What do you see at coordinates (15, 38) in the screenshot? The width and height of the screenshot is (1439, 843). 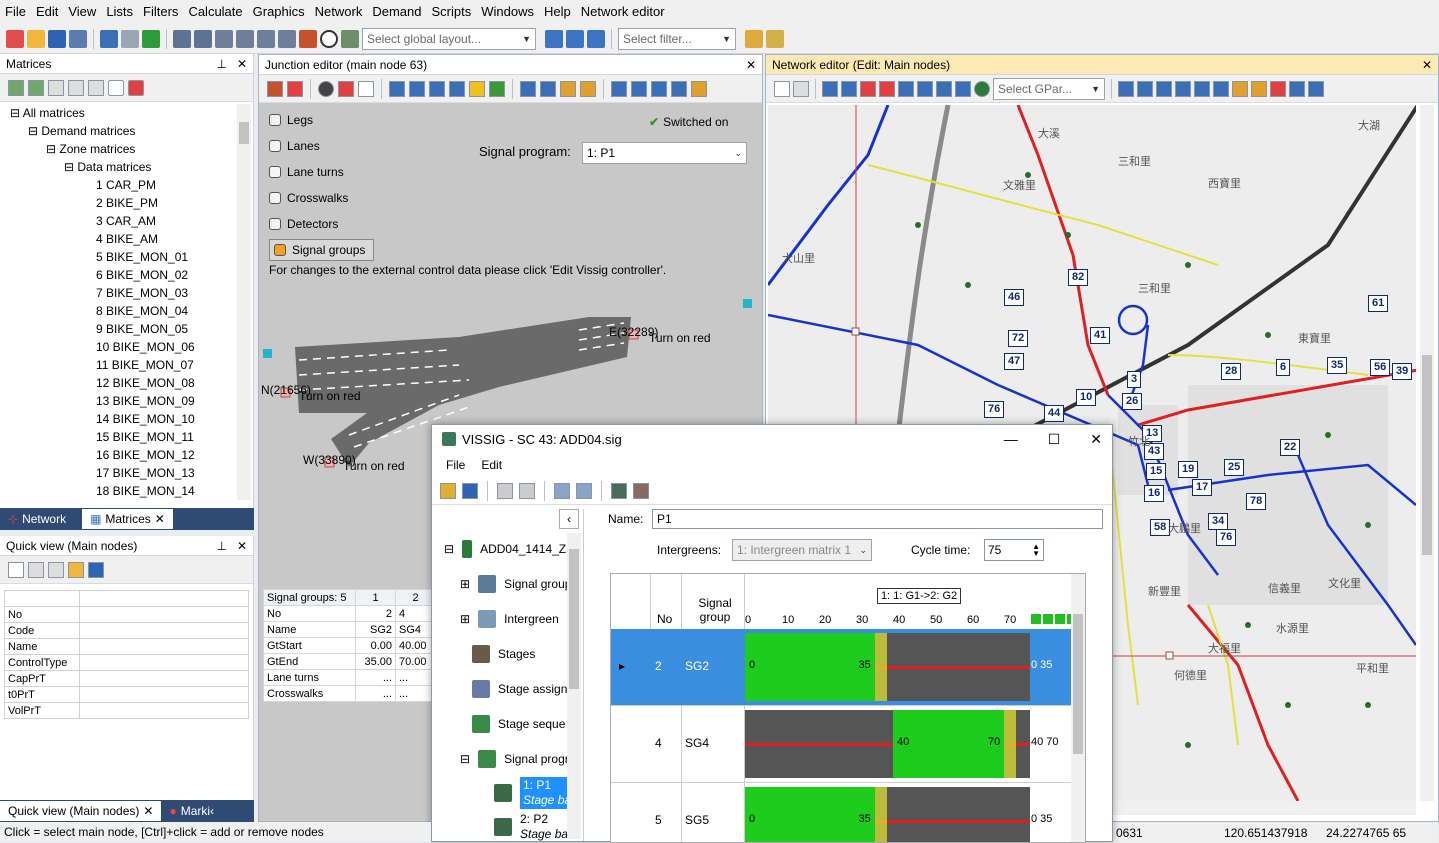 I see `new-icon` at bounding box center [15, 38].